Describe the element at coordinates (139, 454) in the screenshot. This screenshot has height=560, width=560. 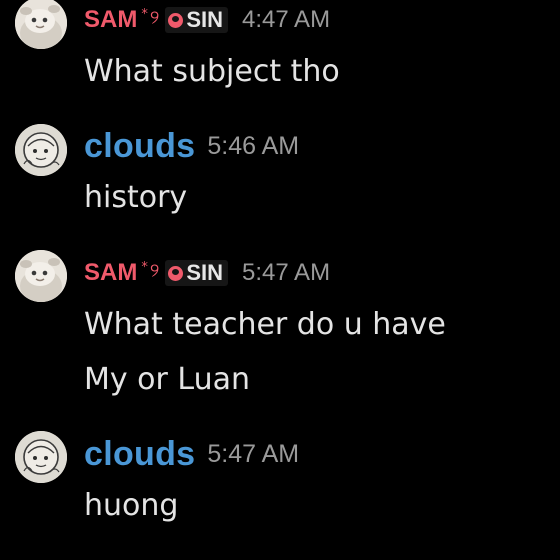
I see `username: clouds` at that location.